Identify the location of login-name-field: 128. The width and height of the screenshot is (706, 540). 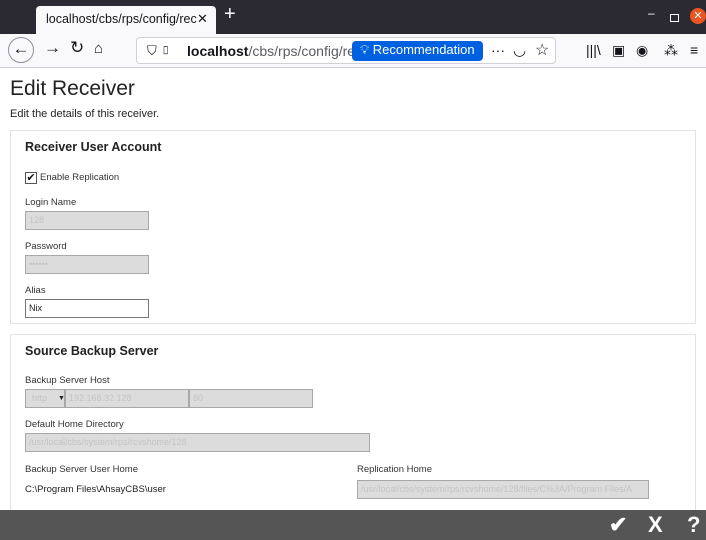
(87, 220).